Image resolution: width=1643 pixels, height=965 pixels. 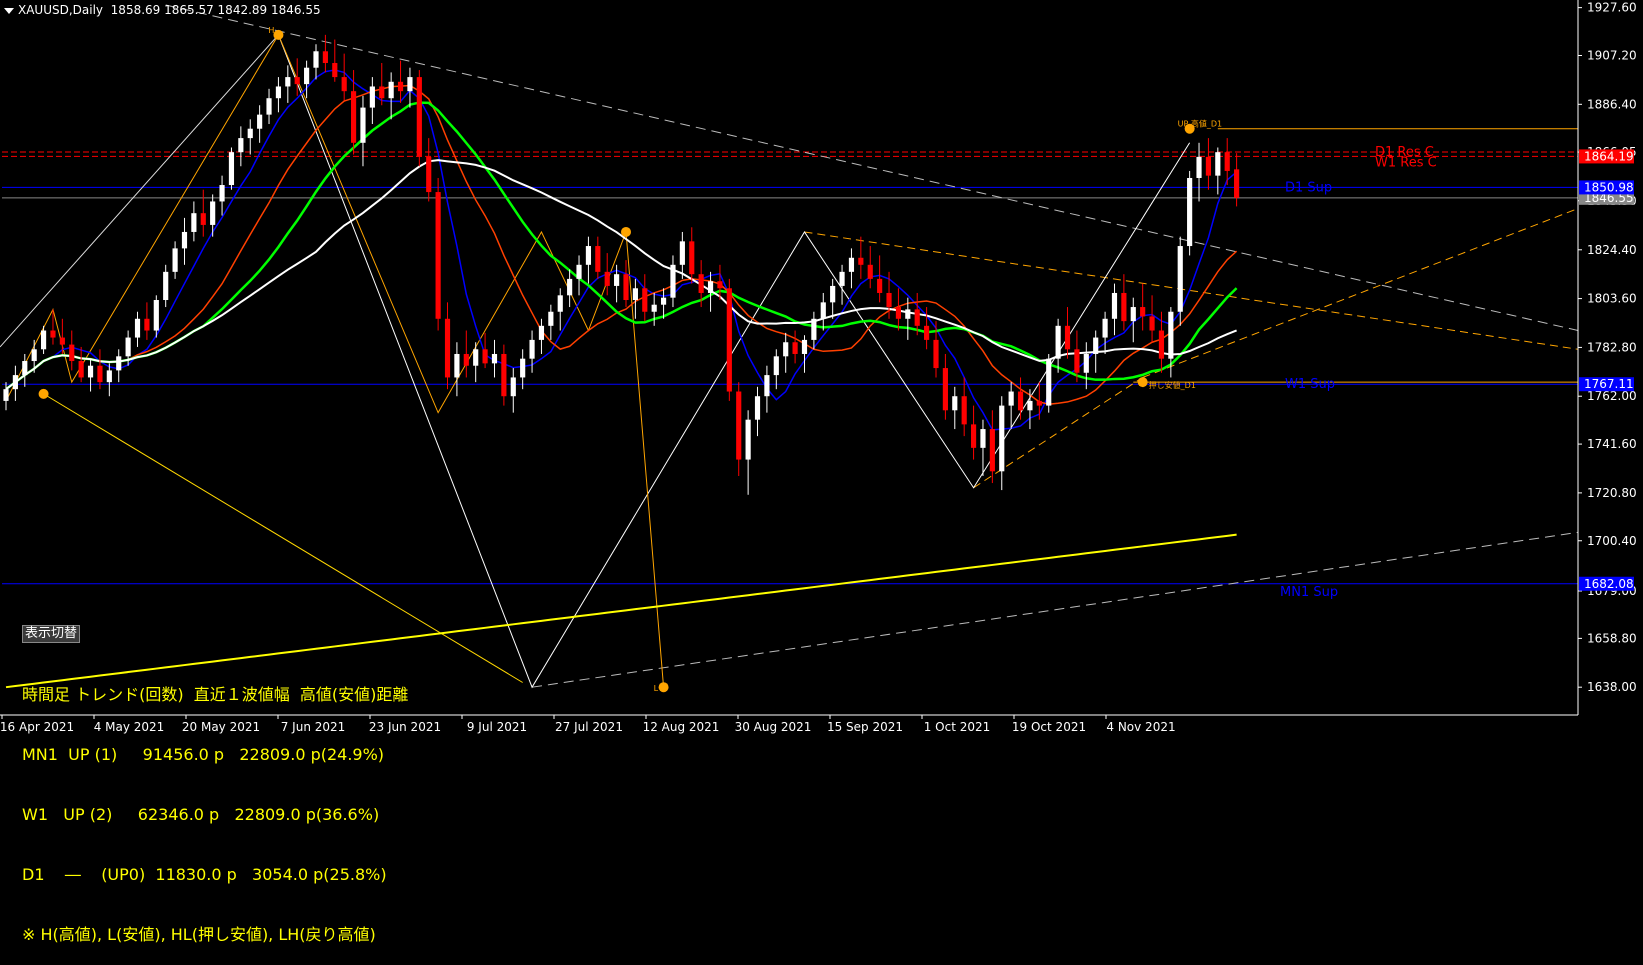 What do you see at coordinates (1612, 347) in the screenshot?
I see `price-tick-label: 1782.80` at bounding box center [1612, 347].